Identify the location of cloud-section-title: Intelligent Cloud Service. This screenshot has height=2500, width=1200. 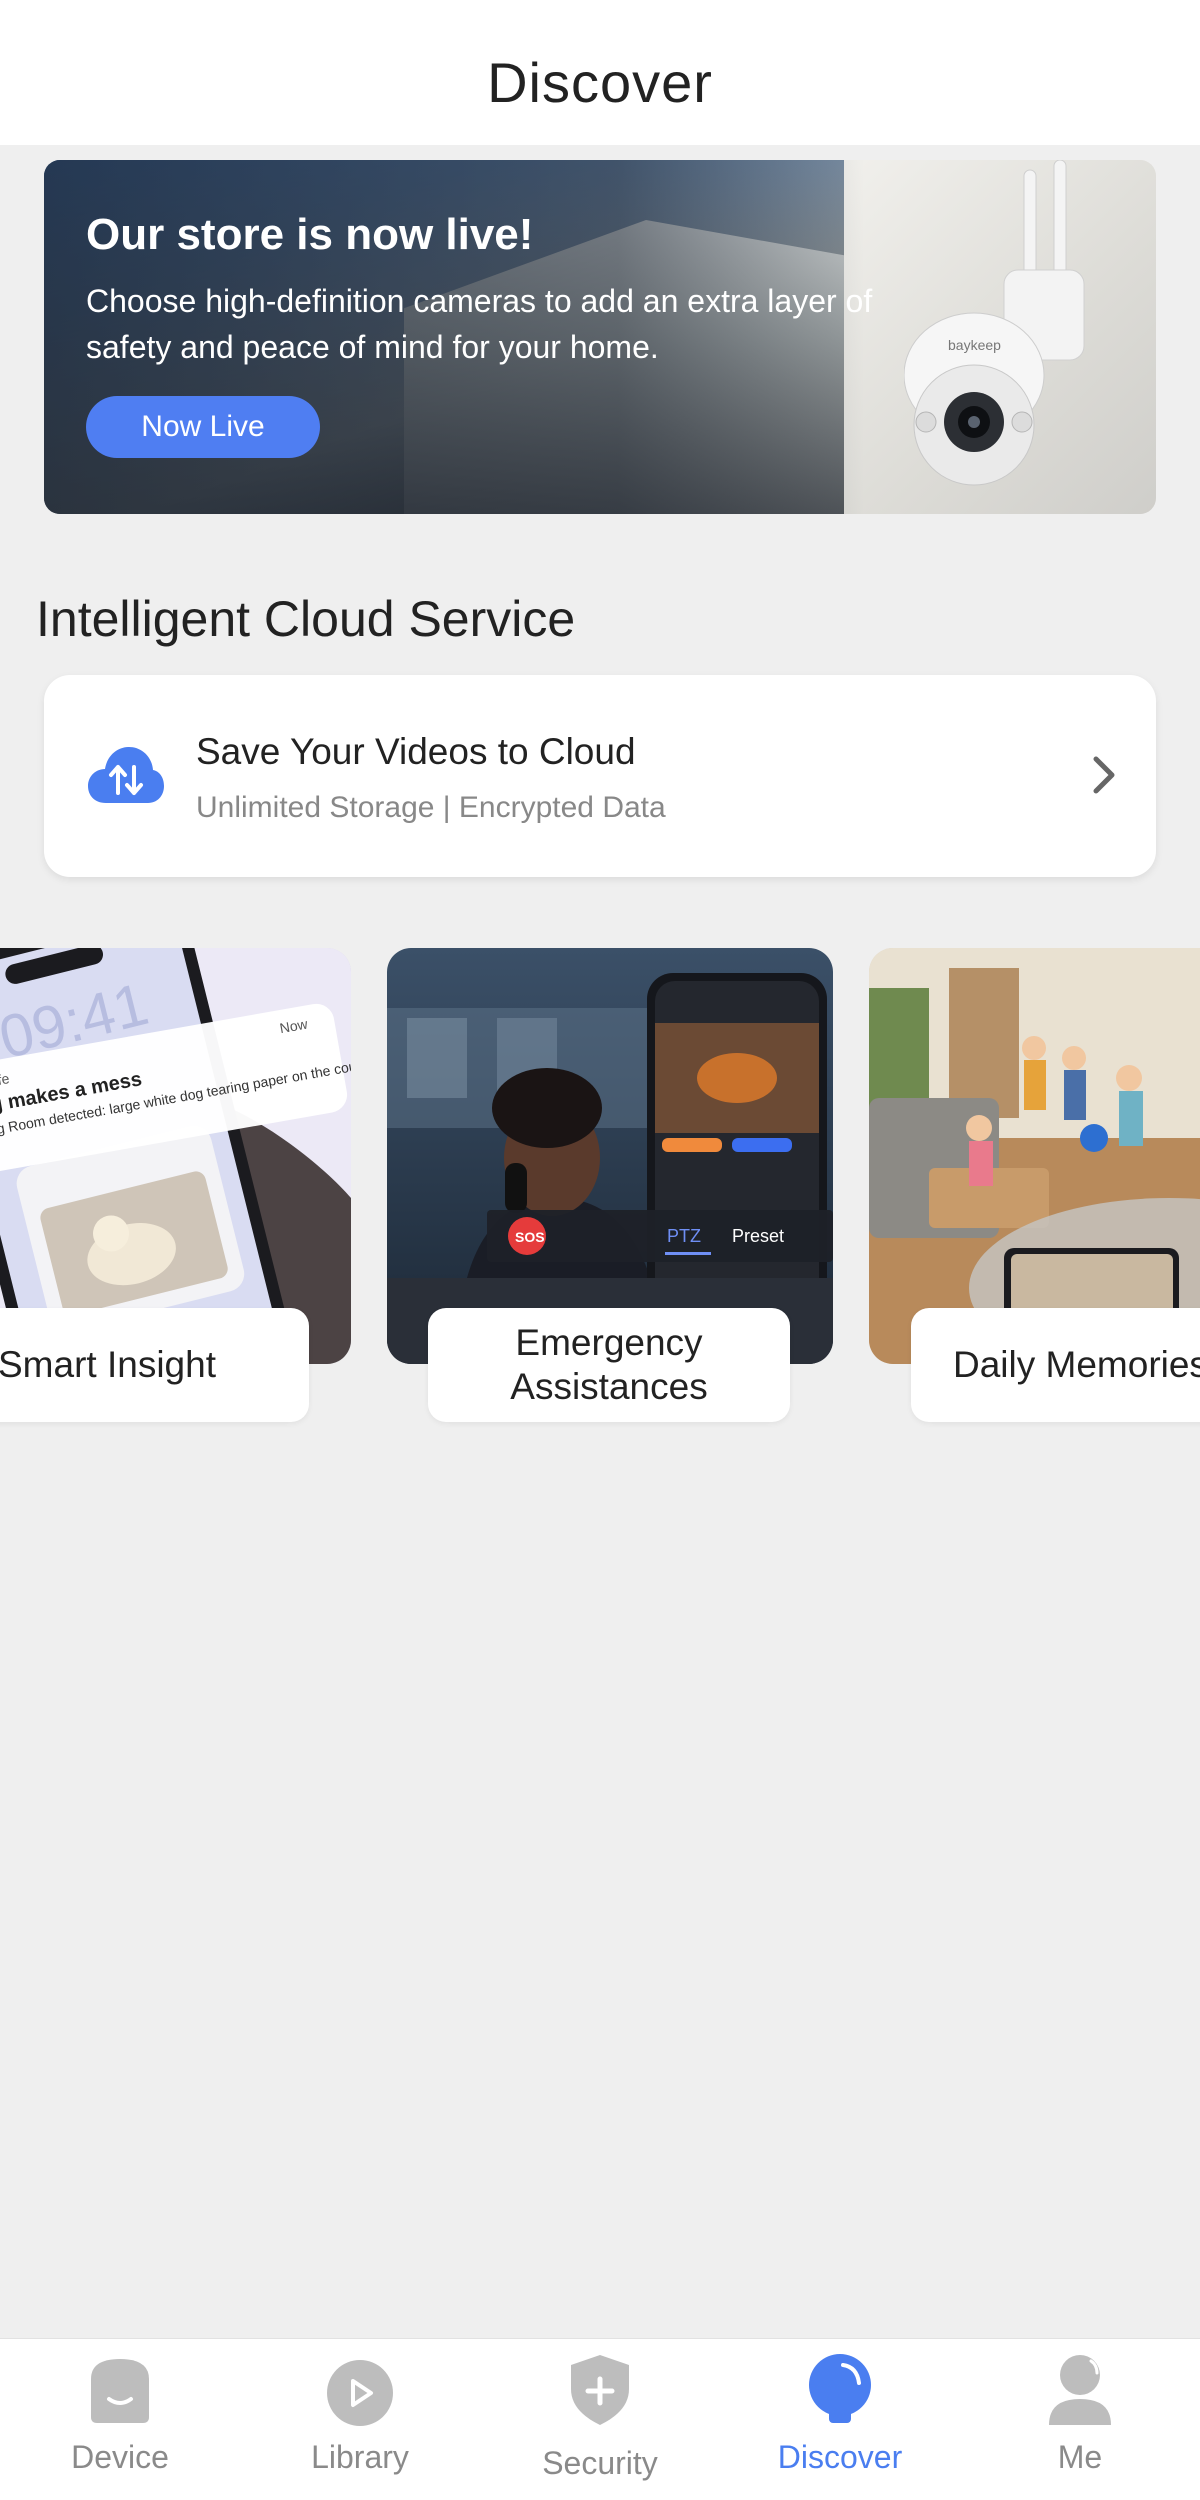
(306, 619).